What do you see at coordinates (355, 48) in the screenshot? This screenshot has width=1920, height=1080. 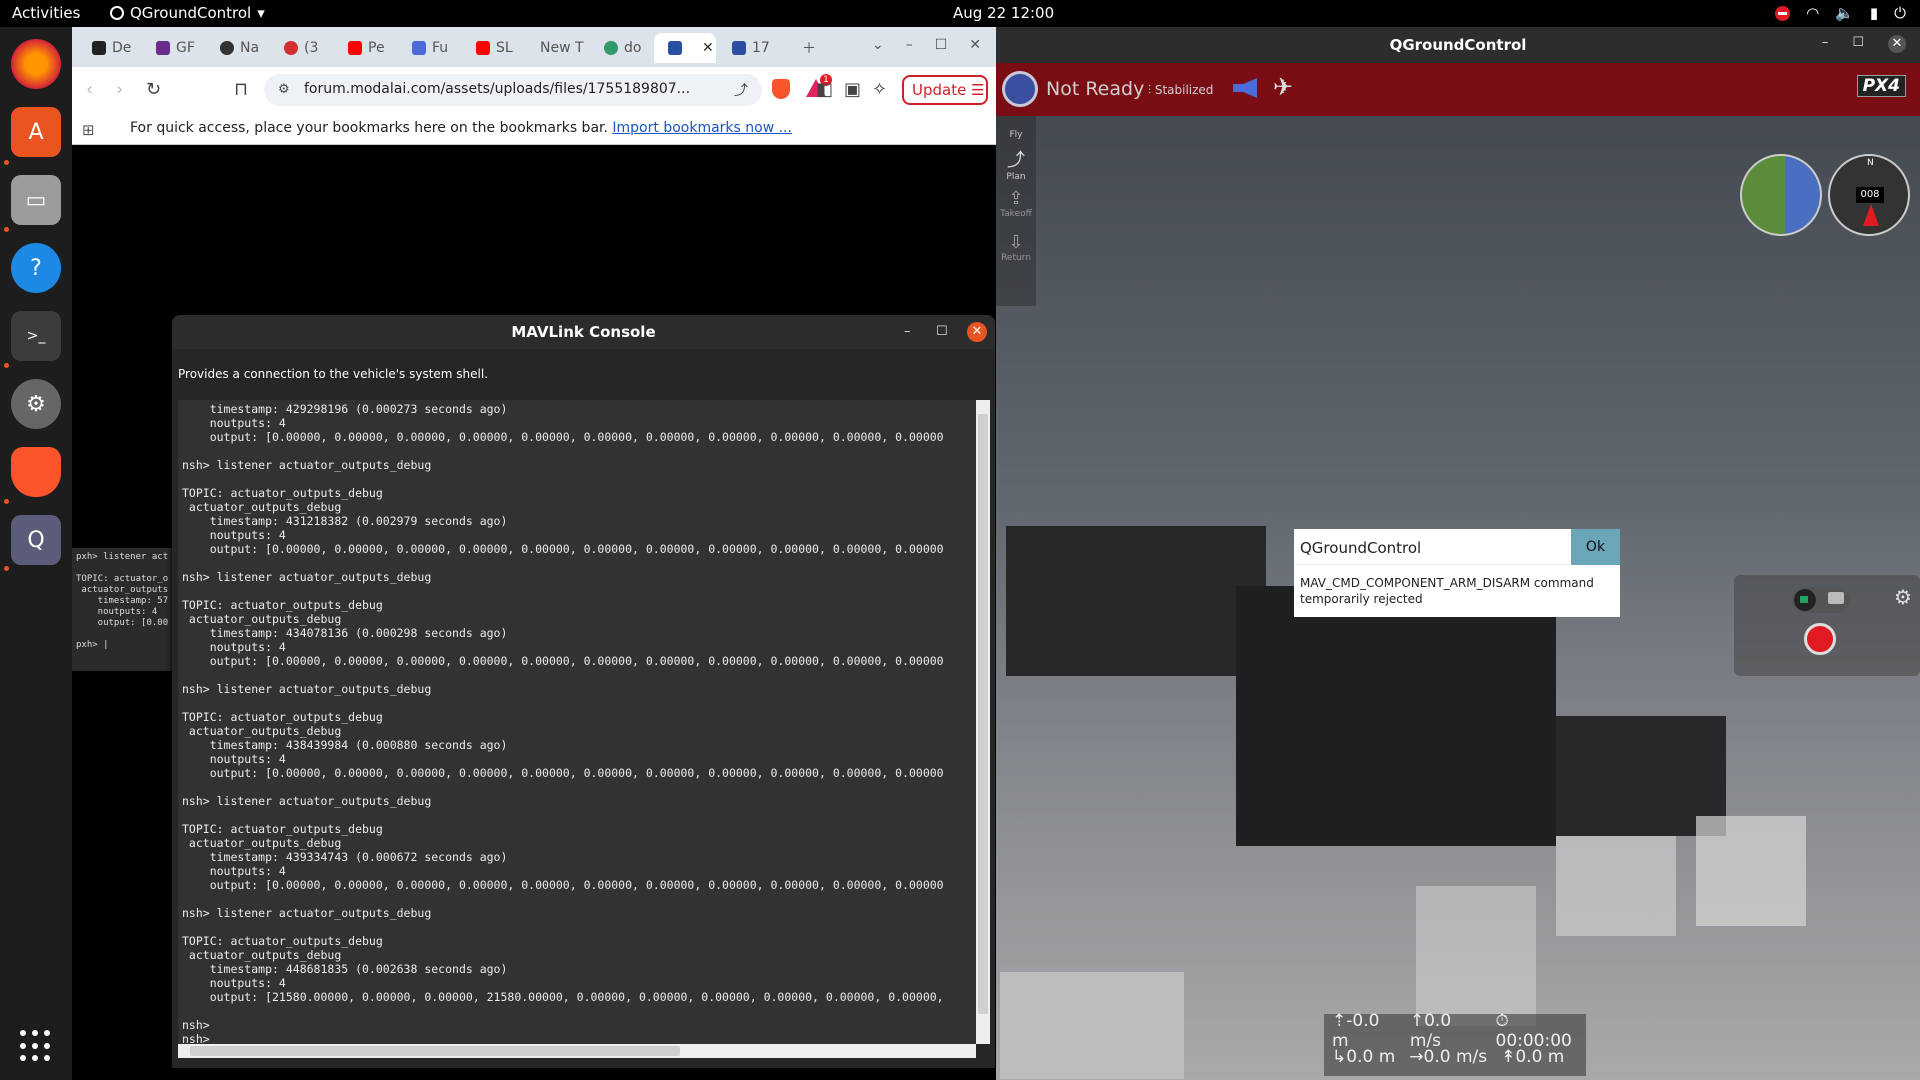 I see `youtube-icon` at bounding box center [355, 48].